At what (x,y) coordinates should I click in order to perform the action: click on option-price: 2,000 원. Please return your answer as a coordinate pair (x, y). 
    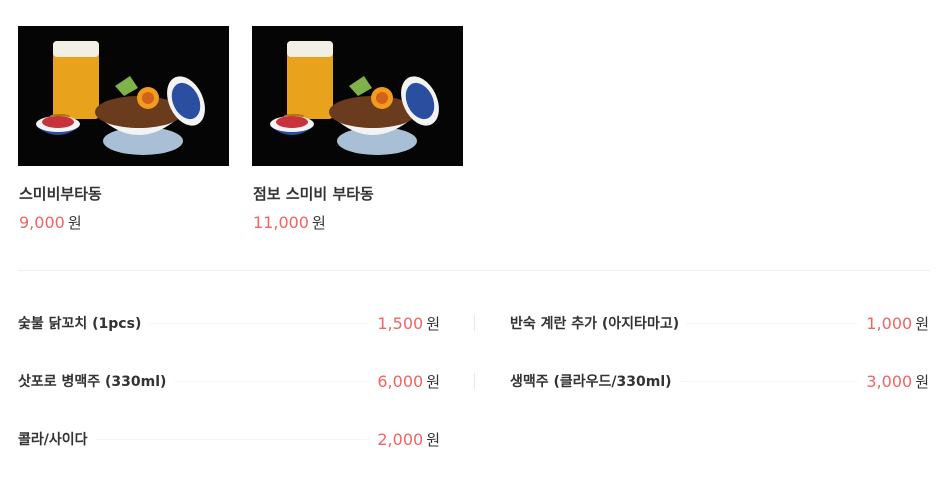
    Looking at the image, I should click on (408, 439).